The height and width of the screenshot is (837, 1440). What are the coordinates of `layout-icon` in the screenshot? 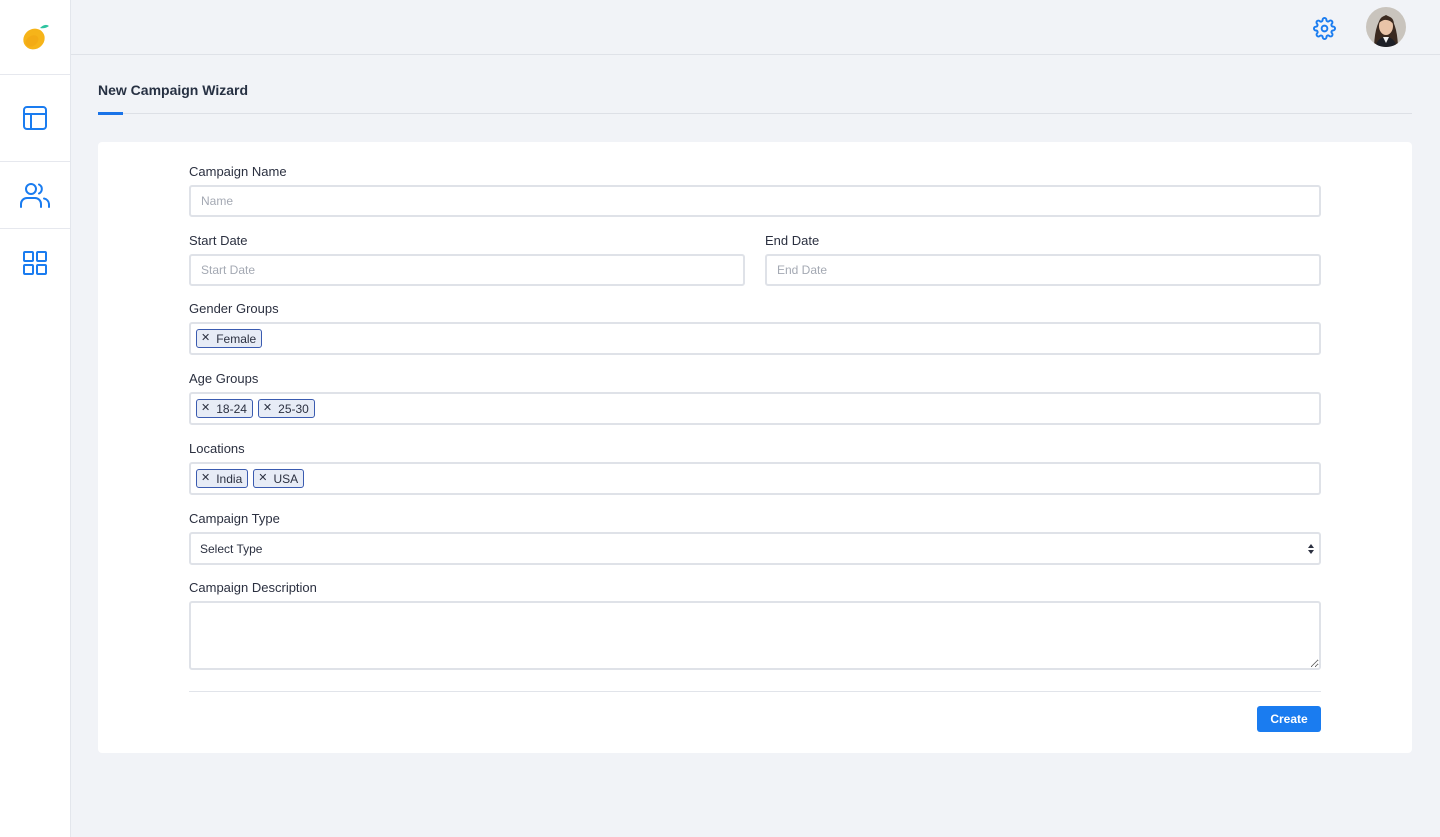 It's located at (35, 118).